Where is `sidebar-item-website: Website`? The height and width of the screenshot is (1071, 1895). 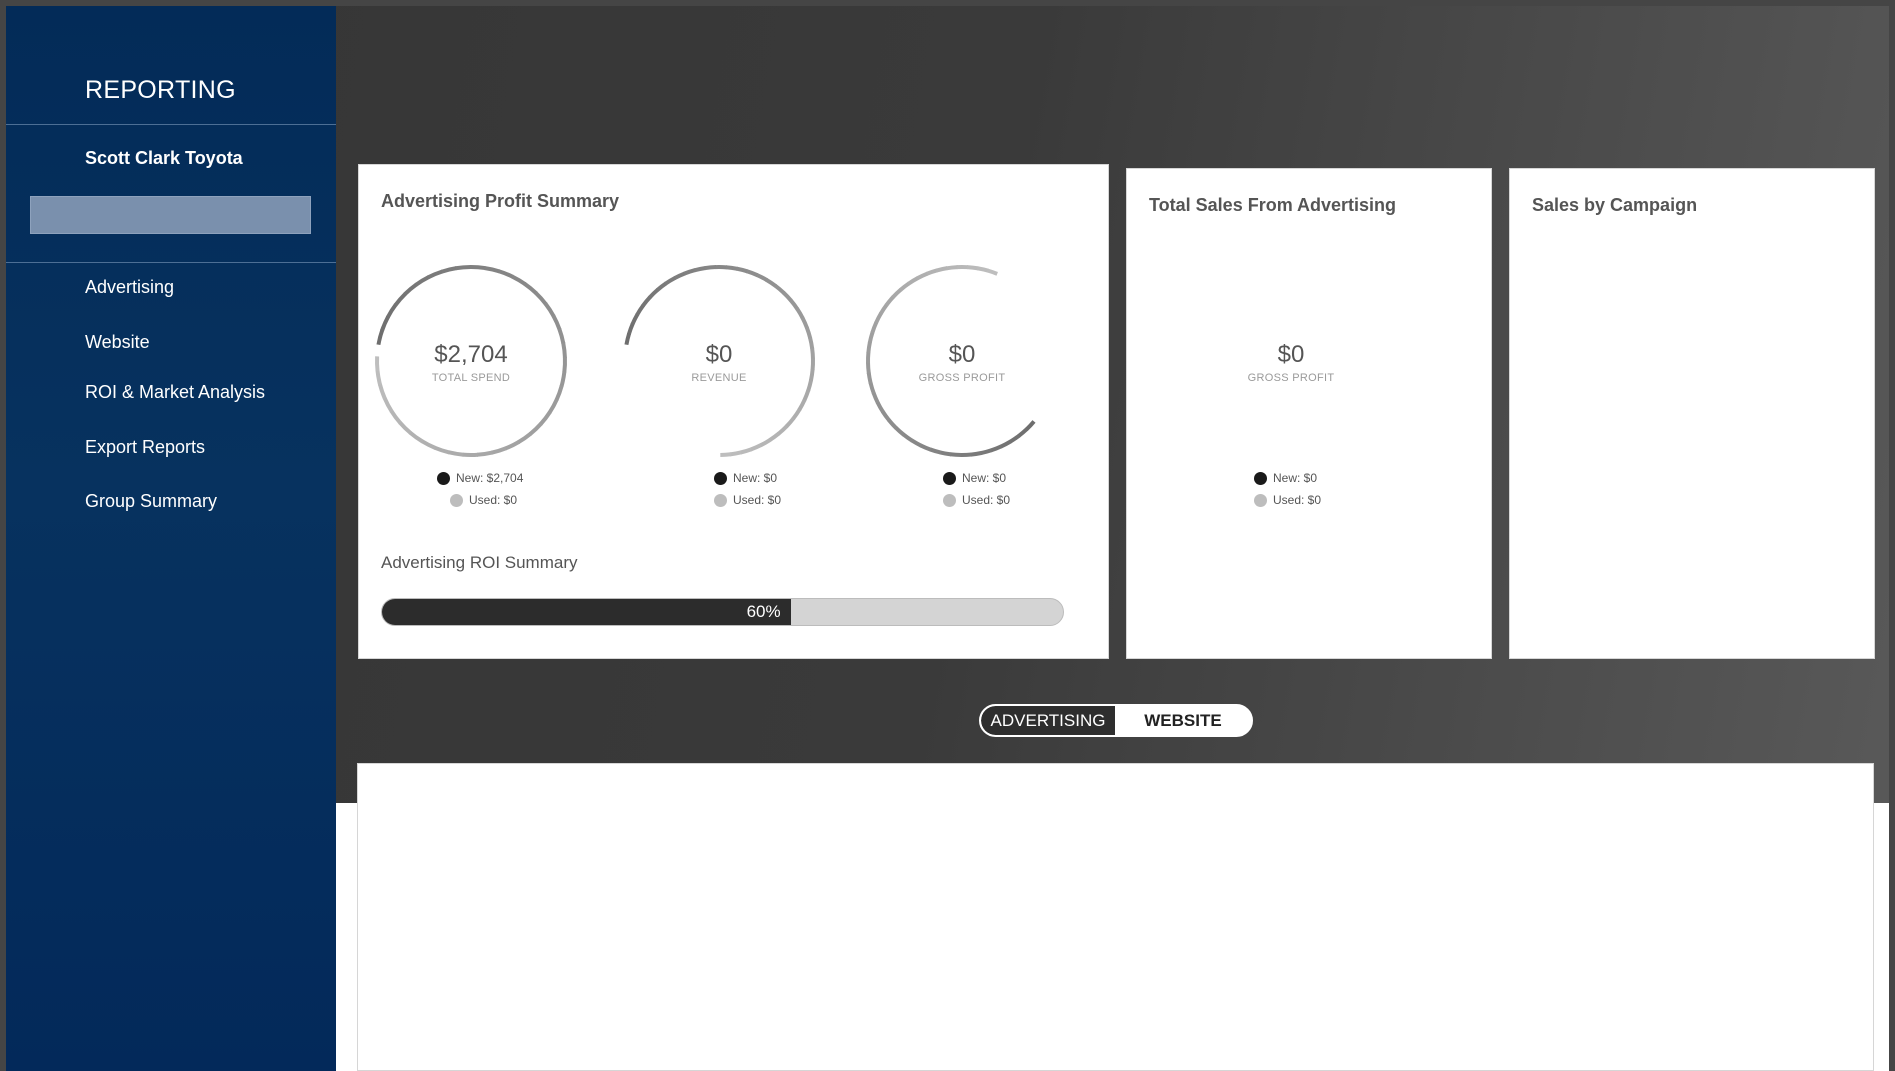 sidebar-item-website: Website is located at coordinates (117, 342).